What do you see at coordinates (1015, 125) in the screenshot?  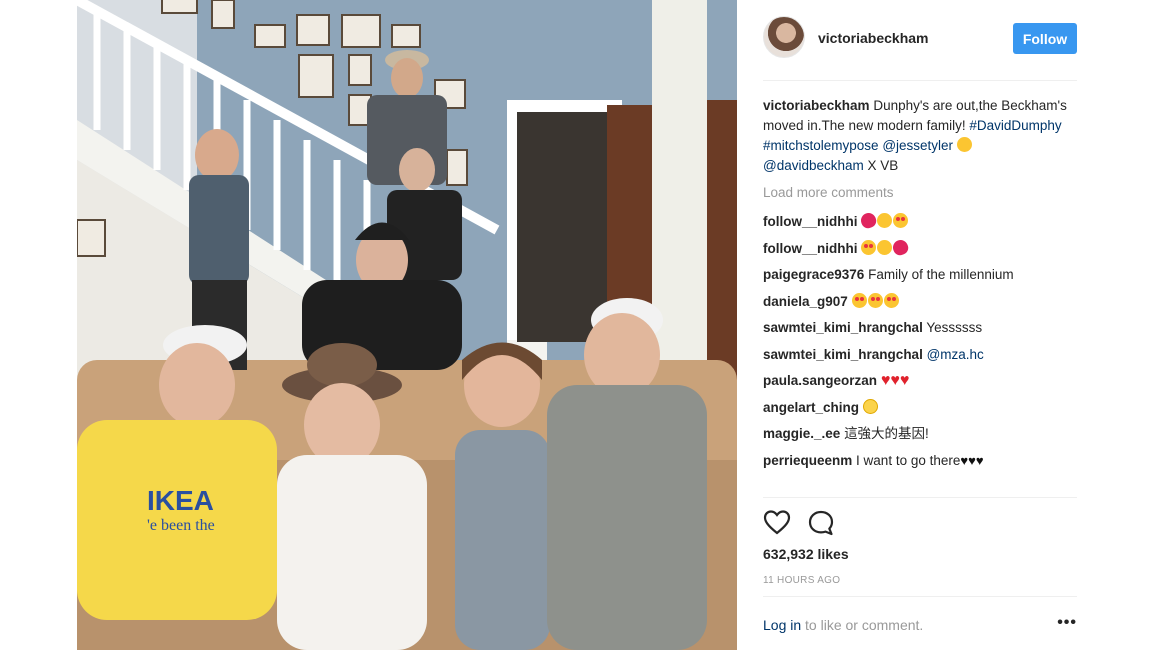 I see `hashtag-daviddumphy: #DavidDumphy` at bounding box center [1015, 125].